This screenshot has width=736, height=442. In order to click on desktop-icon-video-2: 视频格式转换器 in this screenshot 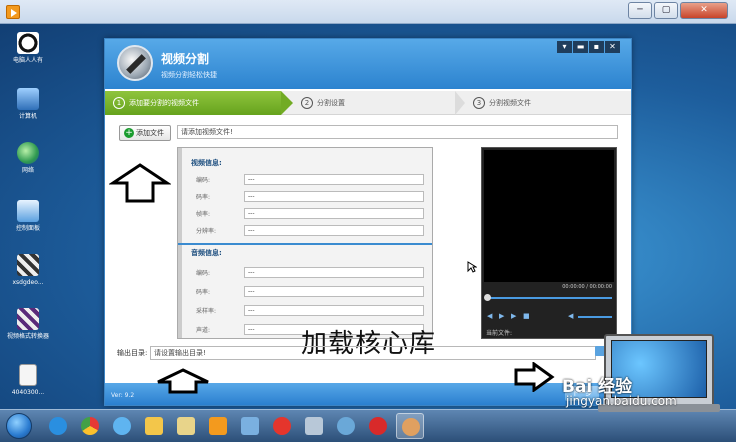, I will do `click(28, 324)`.